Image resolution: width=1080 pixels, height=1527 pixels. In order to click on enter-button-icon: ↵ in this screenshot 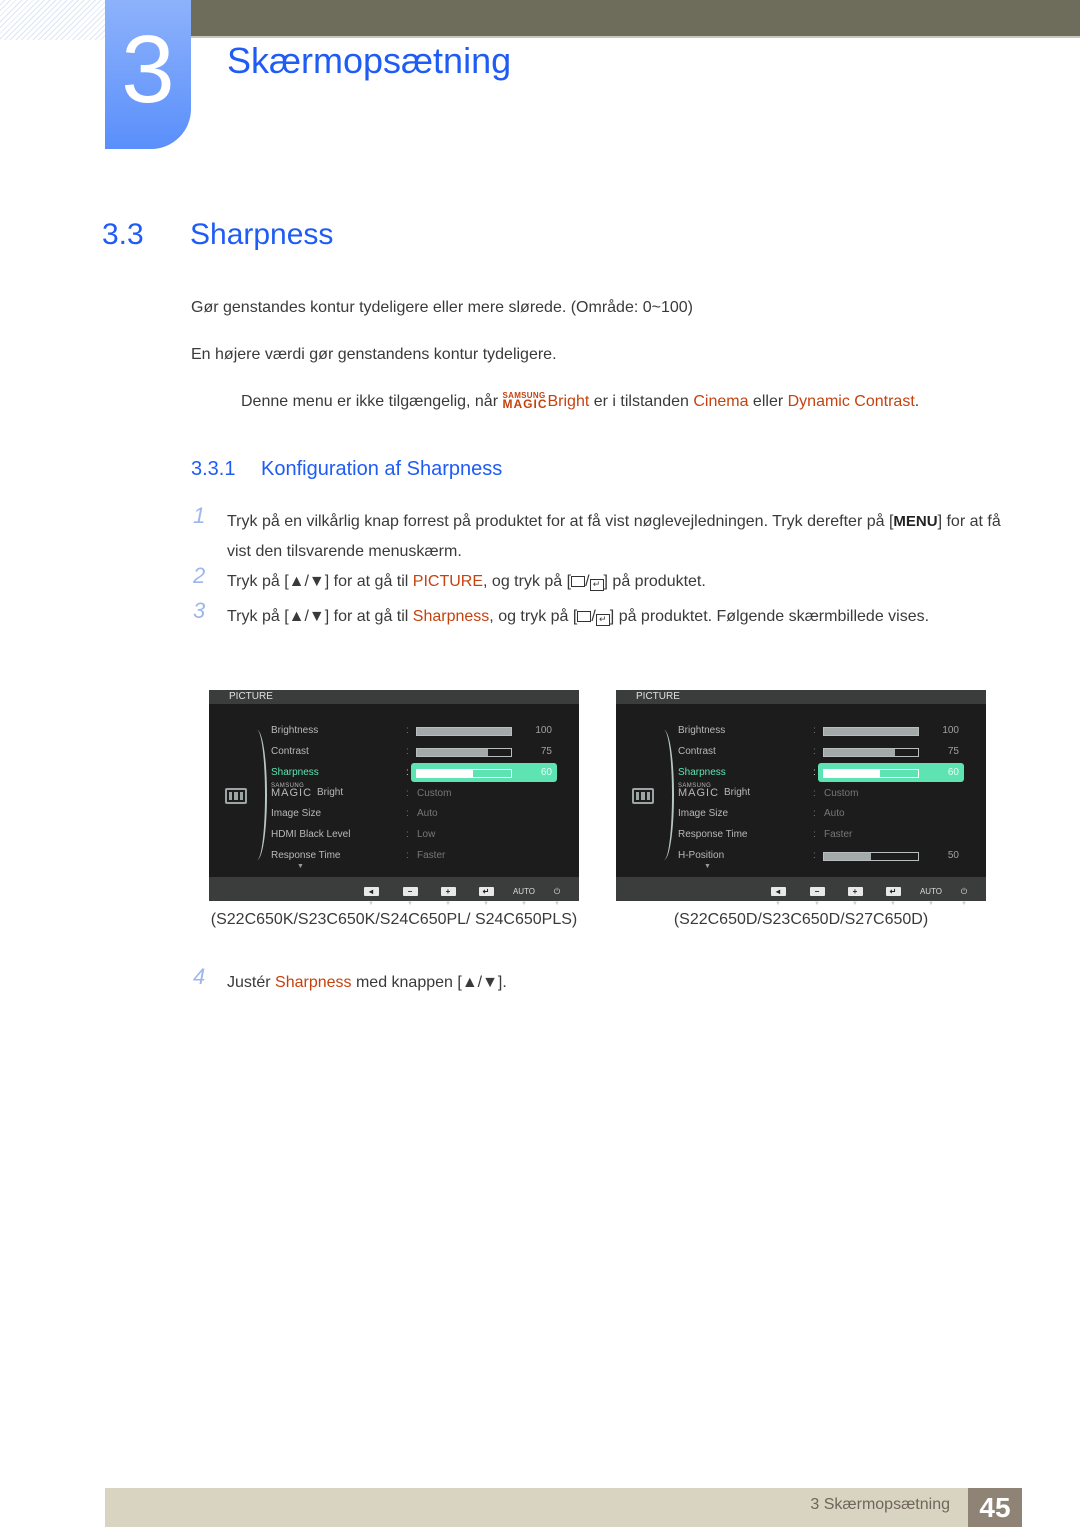, I will do `click(602, 620)`.